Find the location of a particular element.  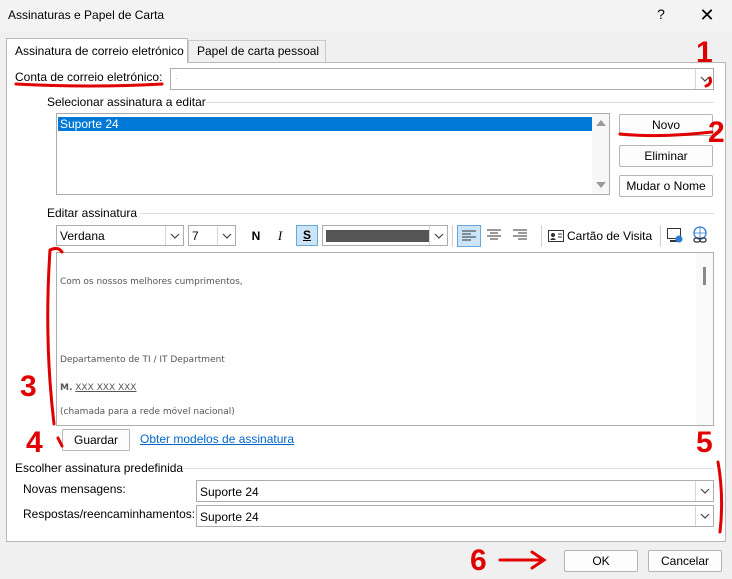

font-value: Verdana is located at coordinates (82, 236).